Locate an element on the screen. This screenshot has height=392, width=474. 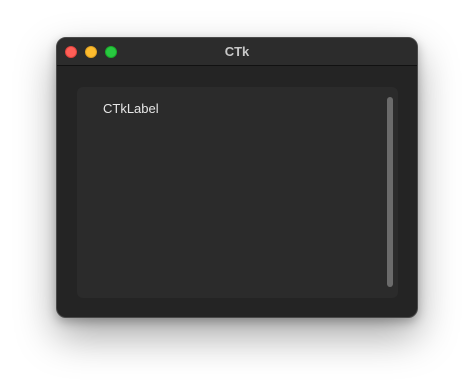
vertical-scrollbar is located at coordinates (390, 192).